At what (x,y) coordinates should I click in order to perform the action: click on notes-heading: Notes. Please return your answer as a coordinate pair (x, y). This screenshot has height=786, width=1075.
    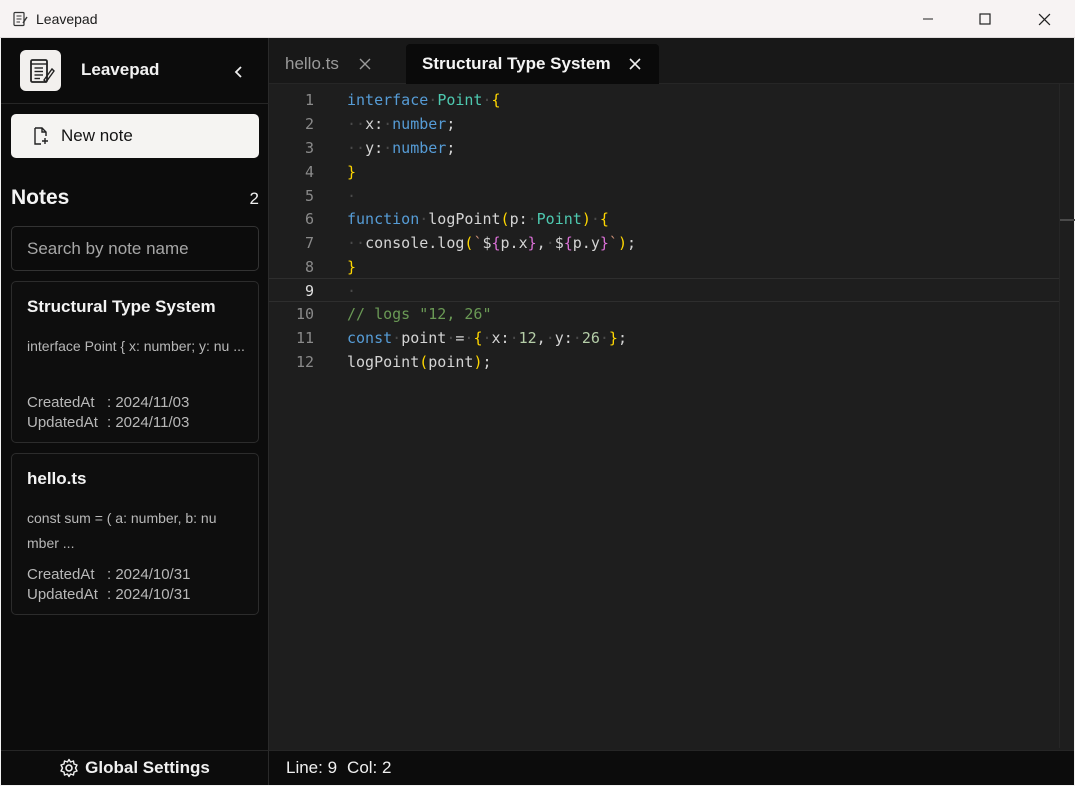
    Looking at the image, I should click on (40, 197).